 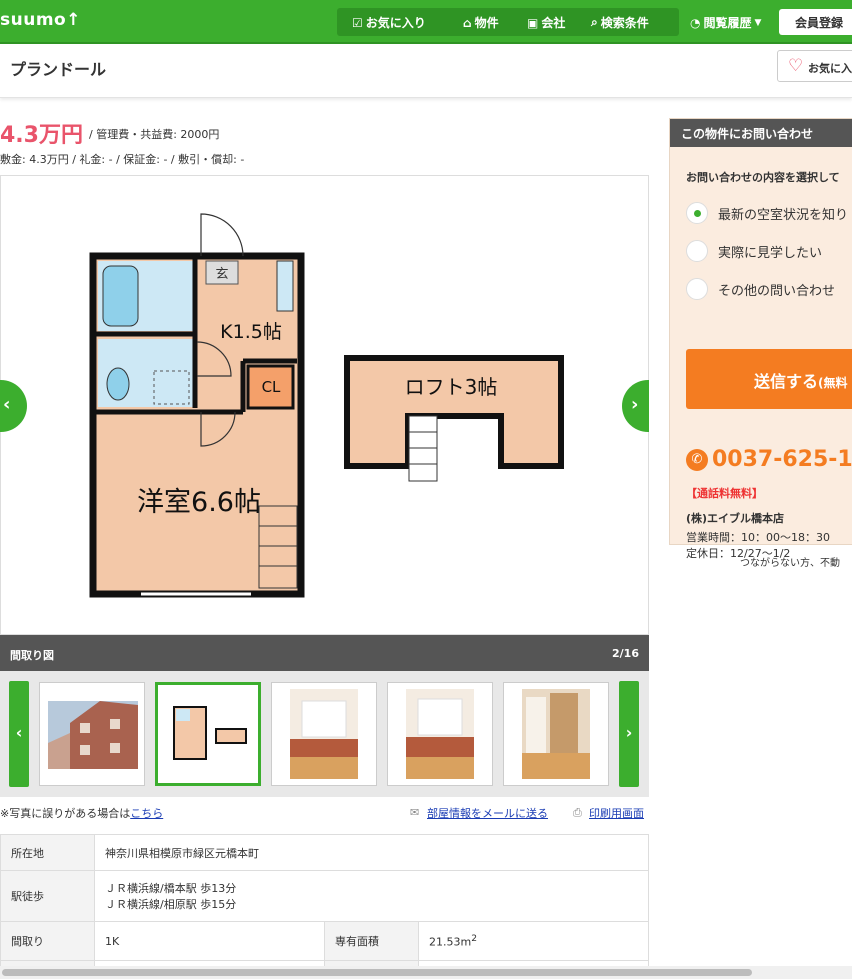 I want to click on scrollbar-thumb, so click(x=377, y=972).